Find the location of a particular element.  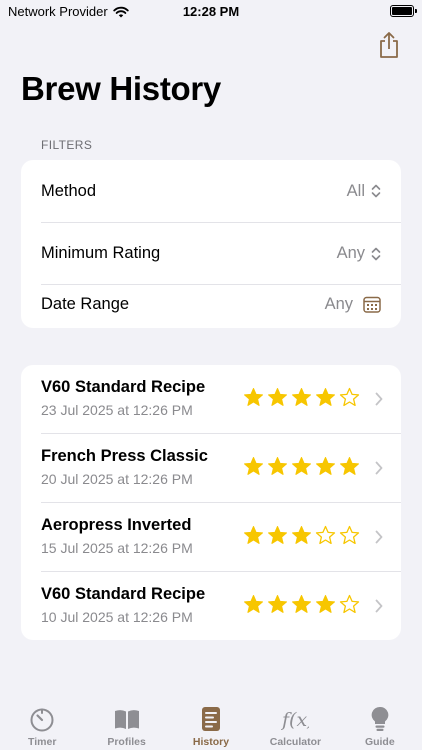

tab-calculator: f(x) Calculator is located at coordinates (295, 725).